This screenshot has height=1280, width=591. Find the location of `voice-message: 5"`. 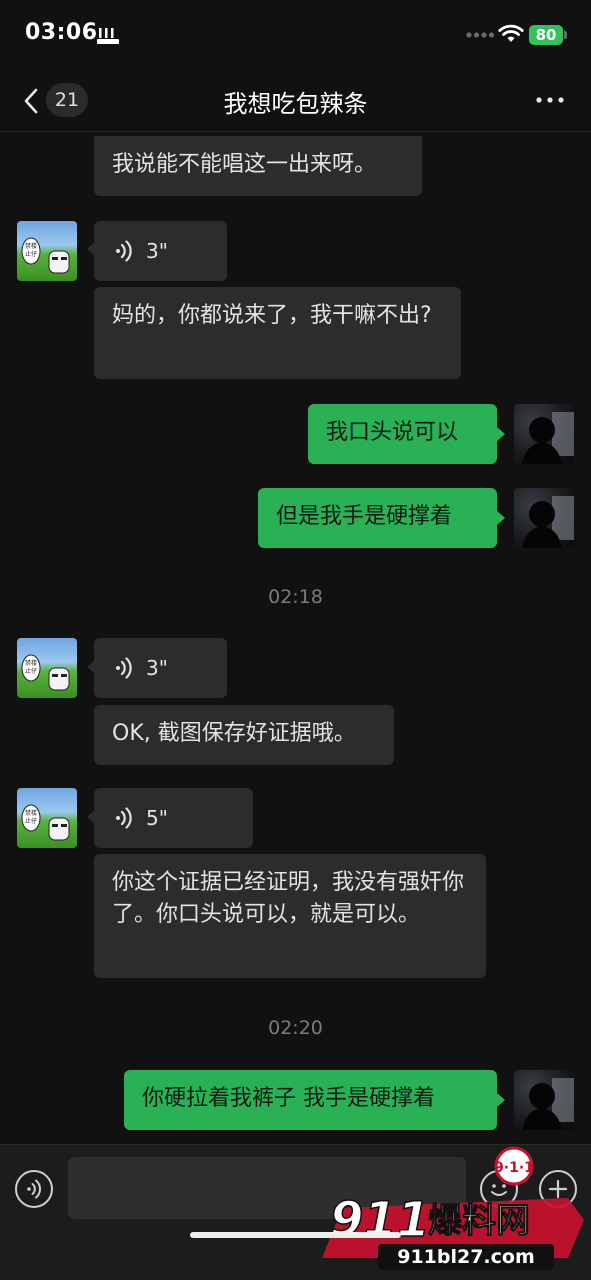

voice-message: 5" is located at coordinates (173, 818).